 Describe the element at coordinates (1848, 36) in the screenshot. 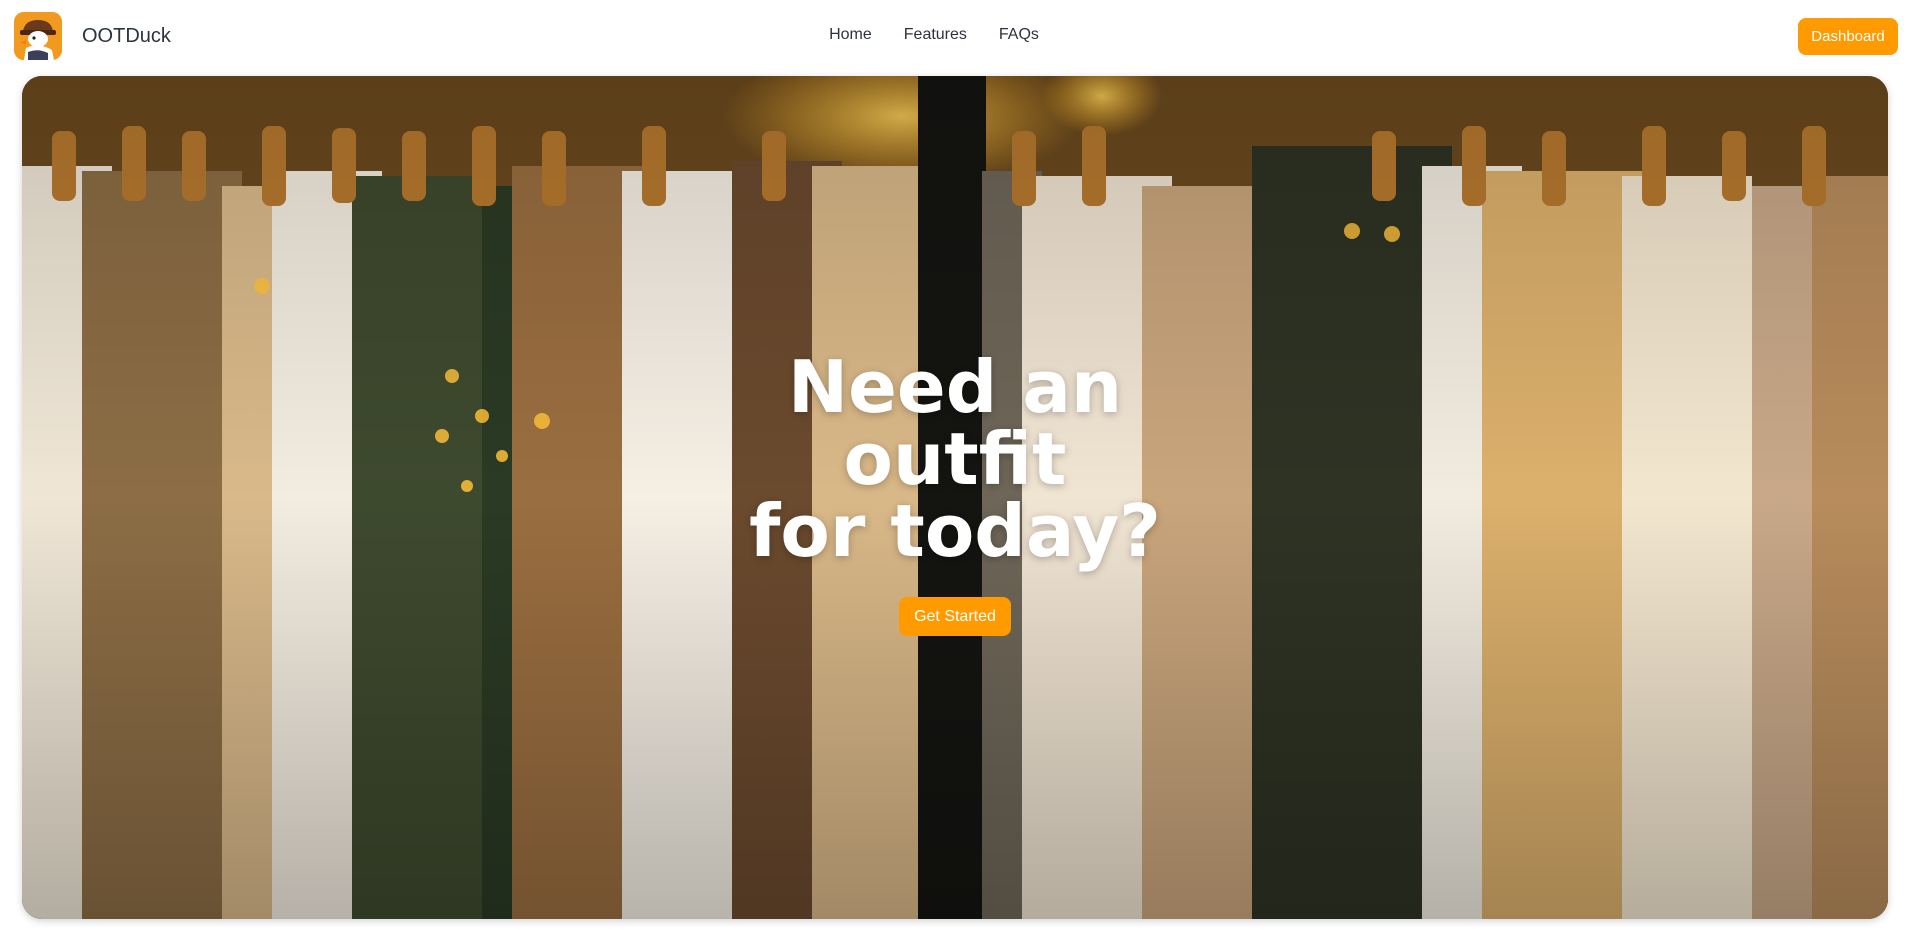

I see `dashboard-button: Dashboard` at that location.